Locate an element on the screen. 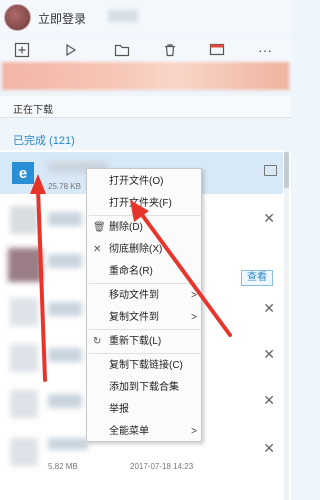 This screenshot has height=500, width=320. x-icon: ✕ is located at coordinates (97, 249).